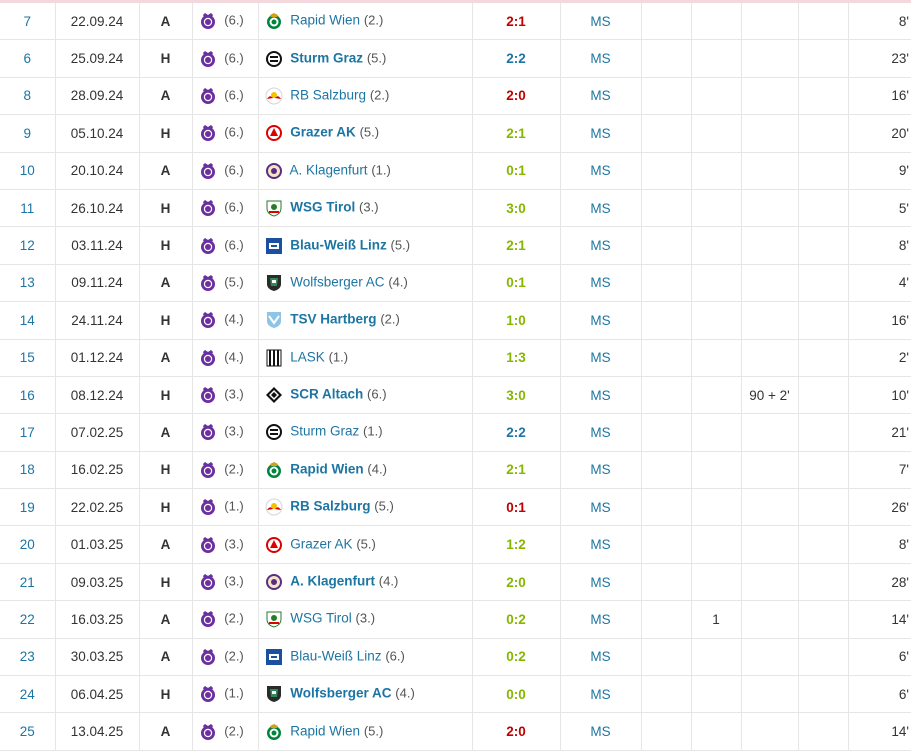 Image resolution: width=911 pixels, height=751 pixels. Describe the element at coordinates (28, 395) in the screenshot. I see `matchday-link: 16` at that location.